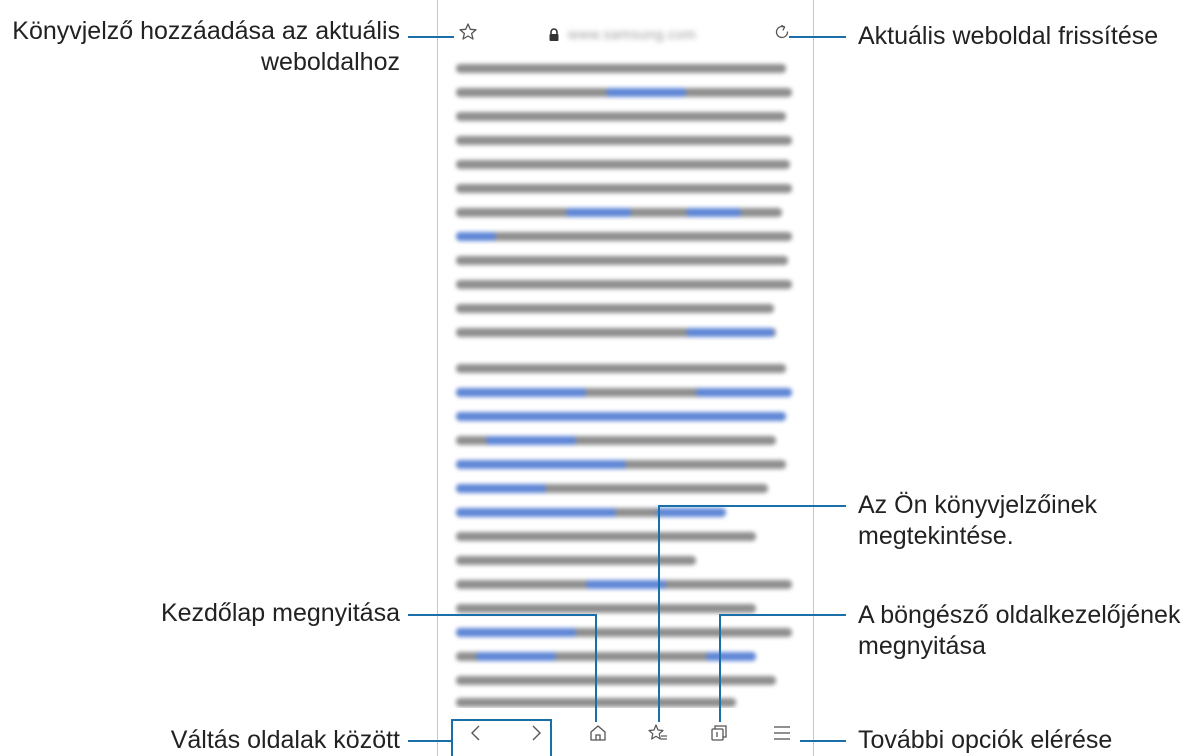  Describe the element at coordinates (280, 613) in the screenshot. I see `callout-home: Kezdőlap megnyitása` at that location.